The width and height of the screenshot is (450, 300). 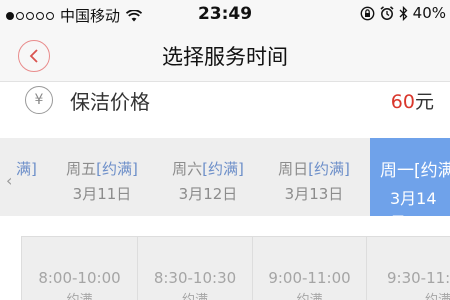 What do you see at coordinates (225, 14) in the screenshot?
I see `status-bar: 中国移动 23:49 40%` at bounding box center [225, 14].